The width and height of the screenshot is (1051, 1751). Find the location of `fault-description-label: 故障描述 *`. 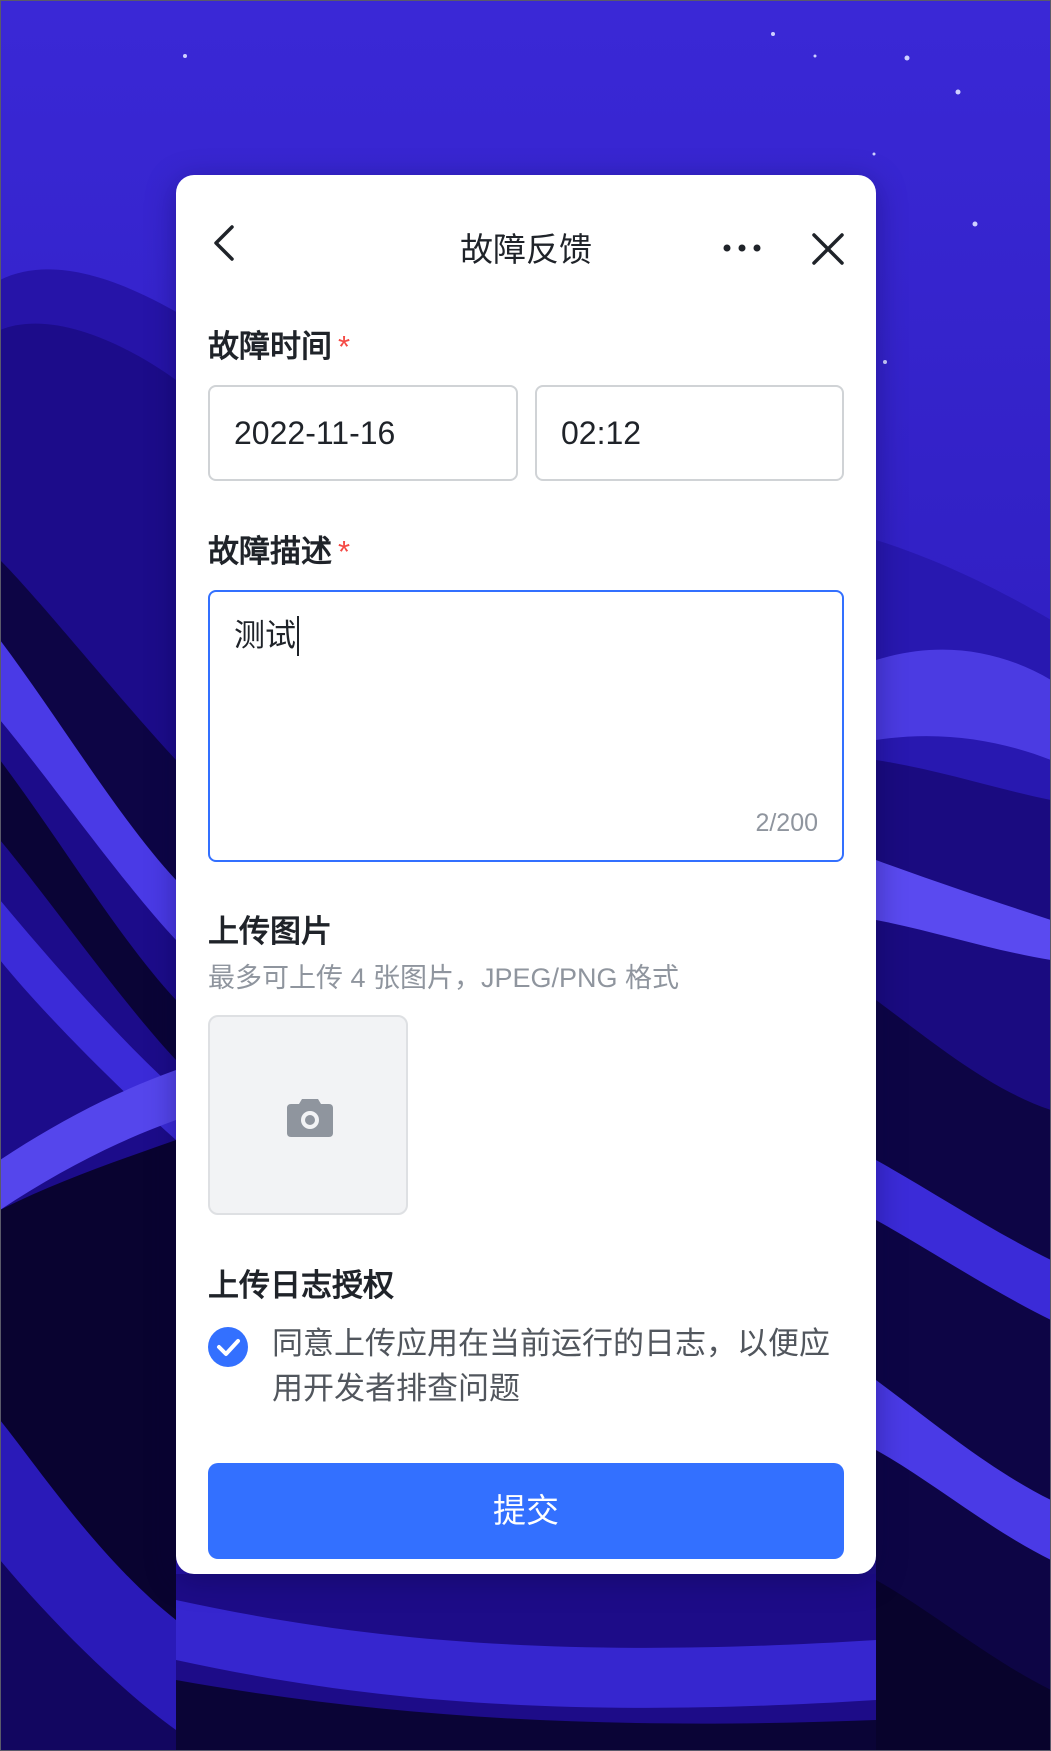

fault-description-label: 故障描述 * is located at coordinates (279, 552).